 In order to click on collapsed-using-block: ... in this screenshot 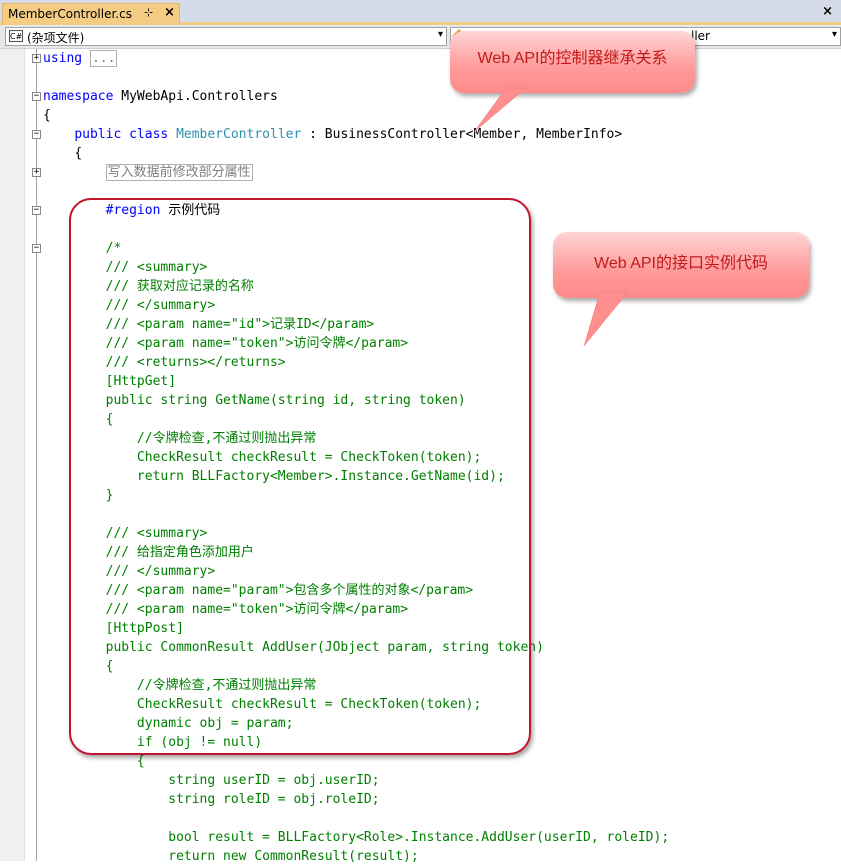, I will do `click(103, 58)`.